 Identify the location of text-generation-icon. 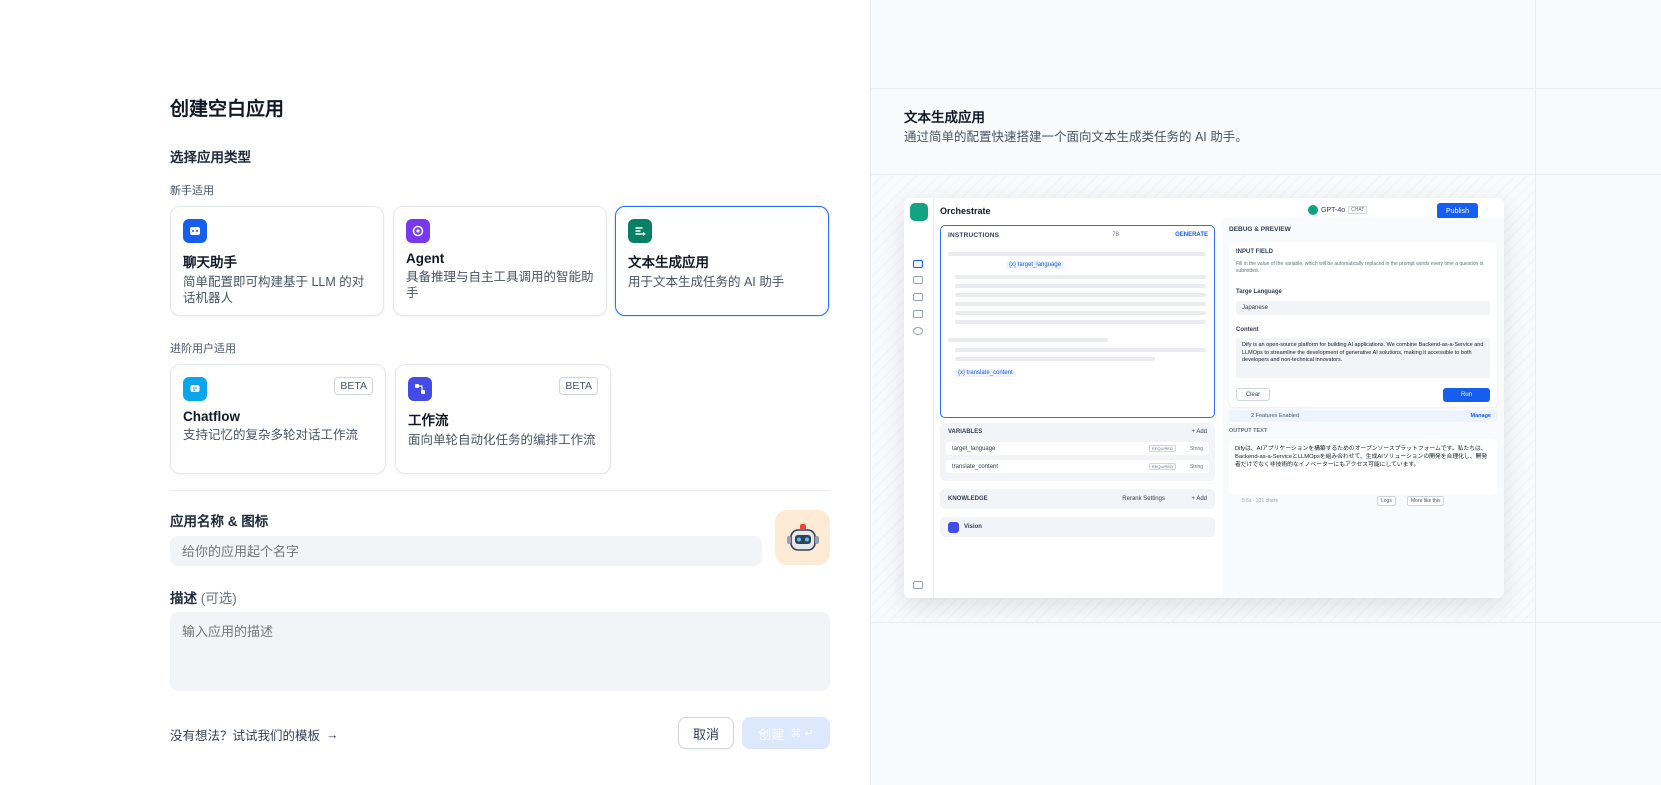
(640, 231).